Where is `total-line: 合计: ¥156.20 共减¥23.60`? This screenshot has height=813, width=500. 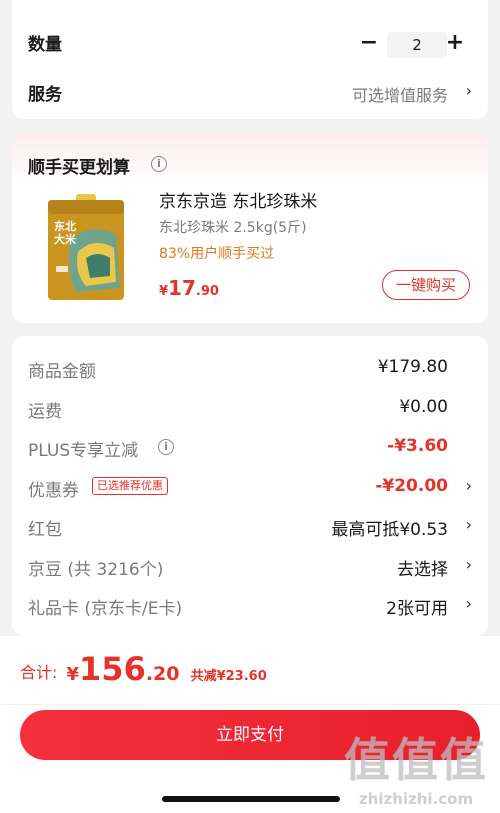
total-line: 合计: ¥156.20 共减¥23.60 is located at coordinates (143, 670).